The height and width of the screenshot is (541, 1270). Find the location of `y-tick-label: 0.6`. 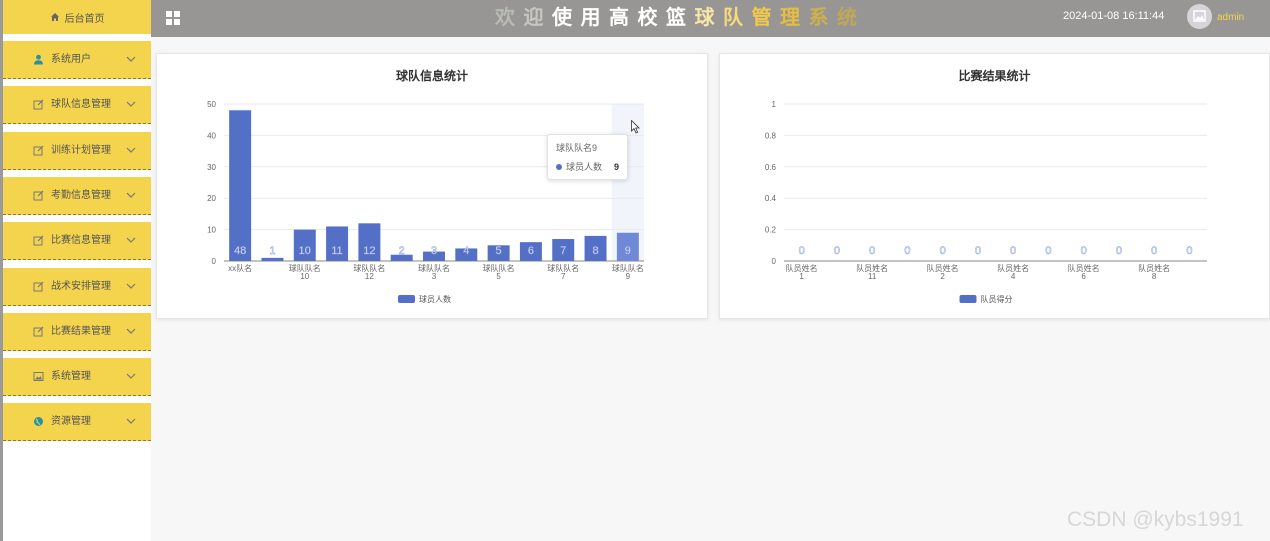

y-tick-label: 0.6 is located at coordinates (771, 167).